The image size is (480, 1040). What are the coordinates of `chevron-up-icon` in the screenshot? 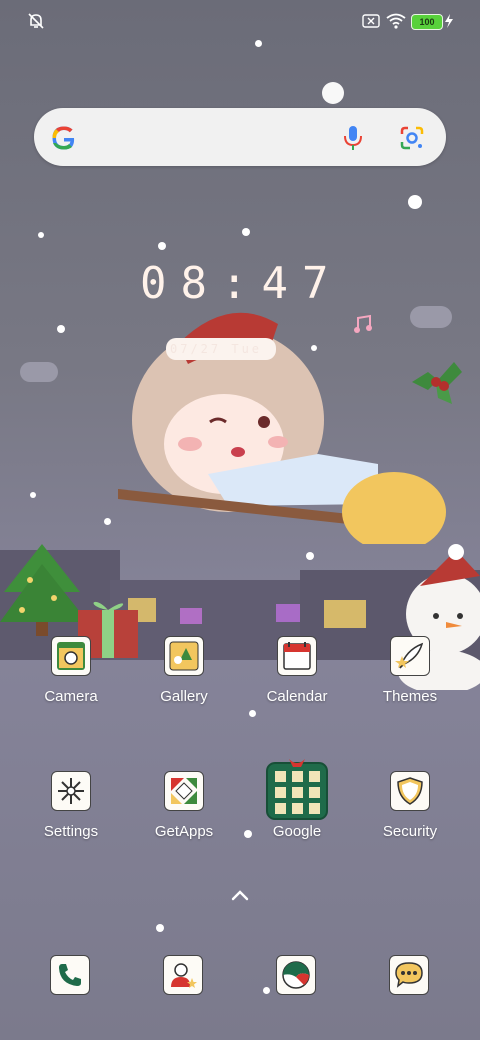 It's located at (240, 895).